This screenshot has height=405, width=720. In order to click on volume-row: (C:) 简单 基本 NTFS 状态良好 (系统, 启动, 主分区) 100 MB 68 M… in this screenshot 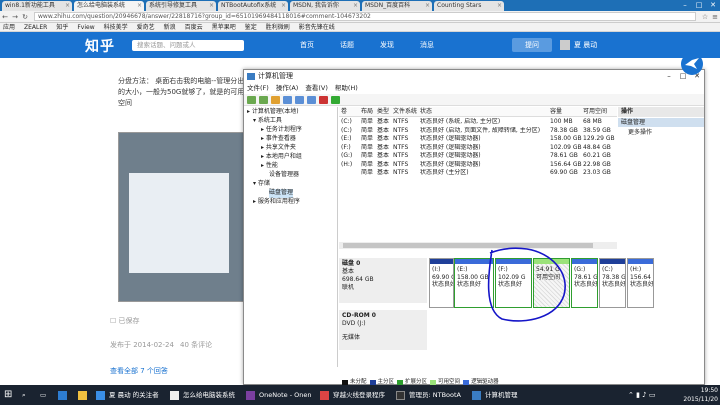, I will do `click(478, 122)`.